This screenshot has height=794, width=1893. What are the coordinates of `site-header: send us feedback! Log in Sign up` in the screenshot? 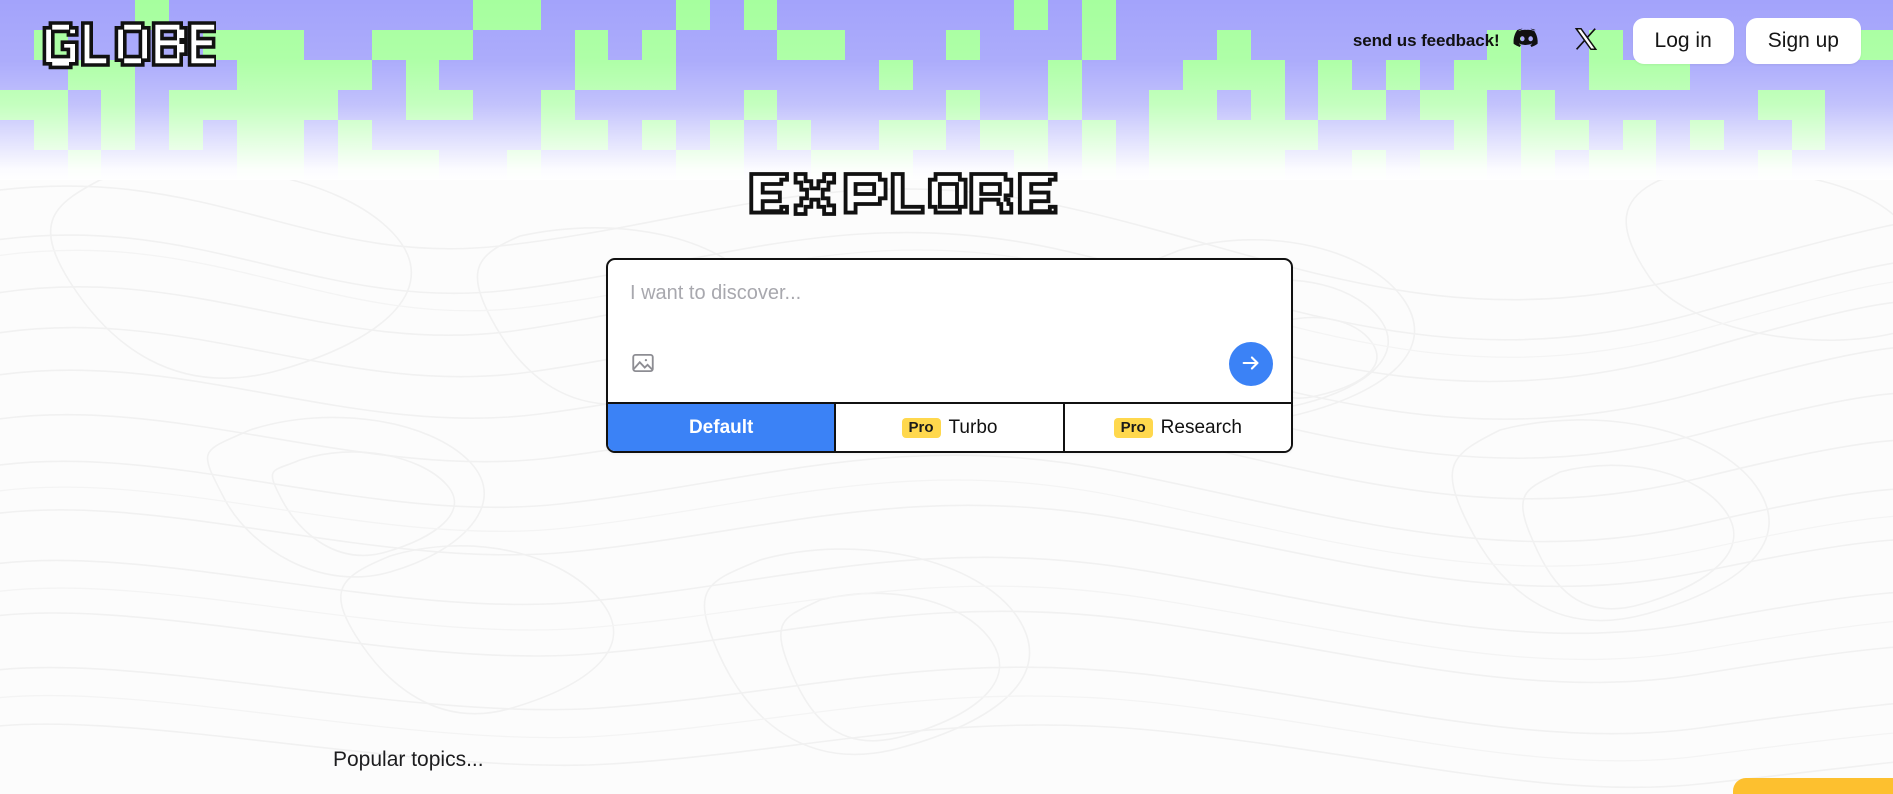 It's located at (946, 39).